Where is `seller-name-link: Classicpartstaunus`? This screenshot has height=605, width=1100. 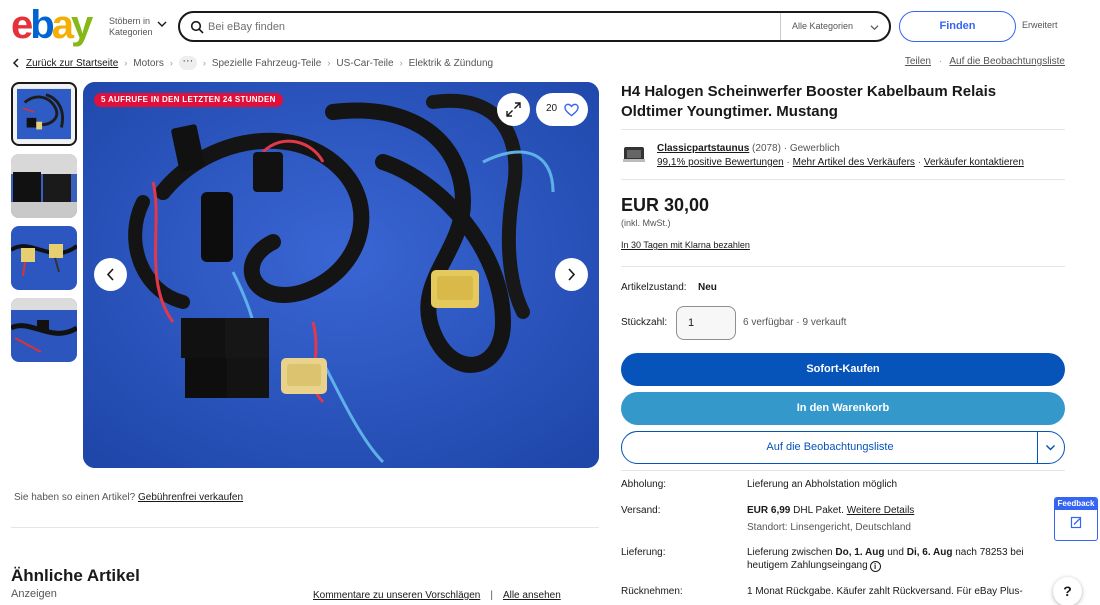 seller-name-link: Classicpartstaunus is located at coordinates (703, 148).